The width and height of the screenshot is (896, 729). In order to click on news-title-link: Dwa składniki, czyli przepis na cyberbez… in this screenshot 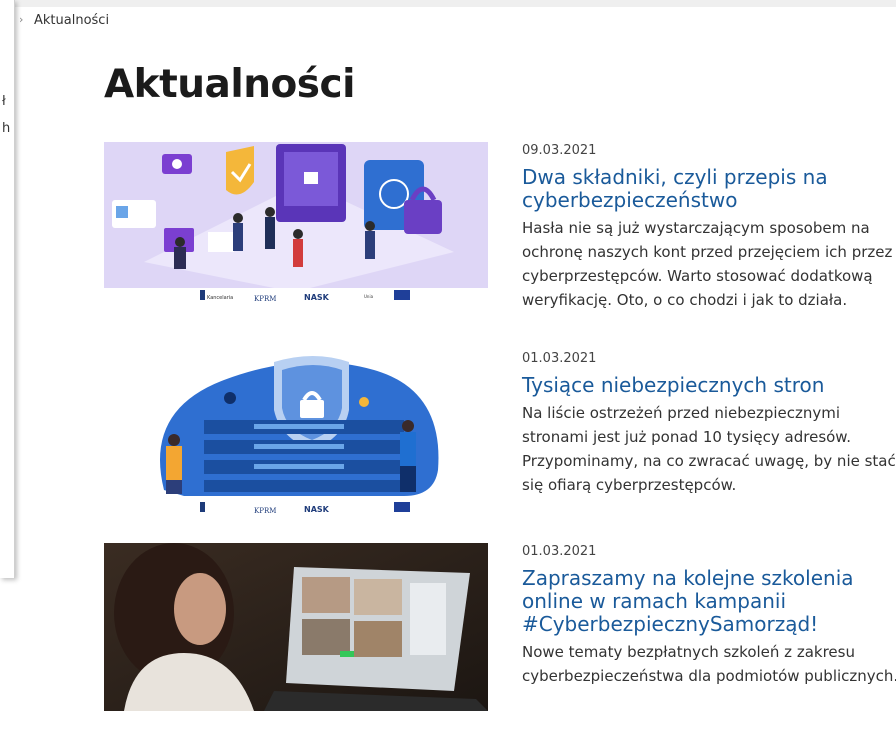, I will do `click(709, 189)`.